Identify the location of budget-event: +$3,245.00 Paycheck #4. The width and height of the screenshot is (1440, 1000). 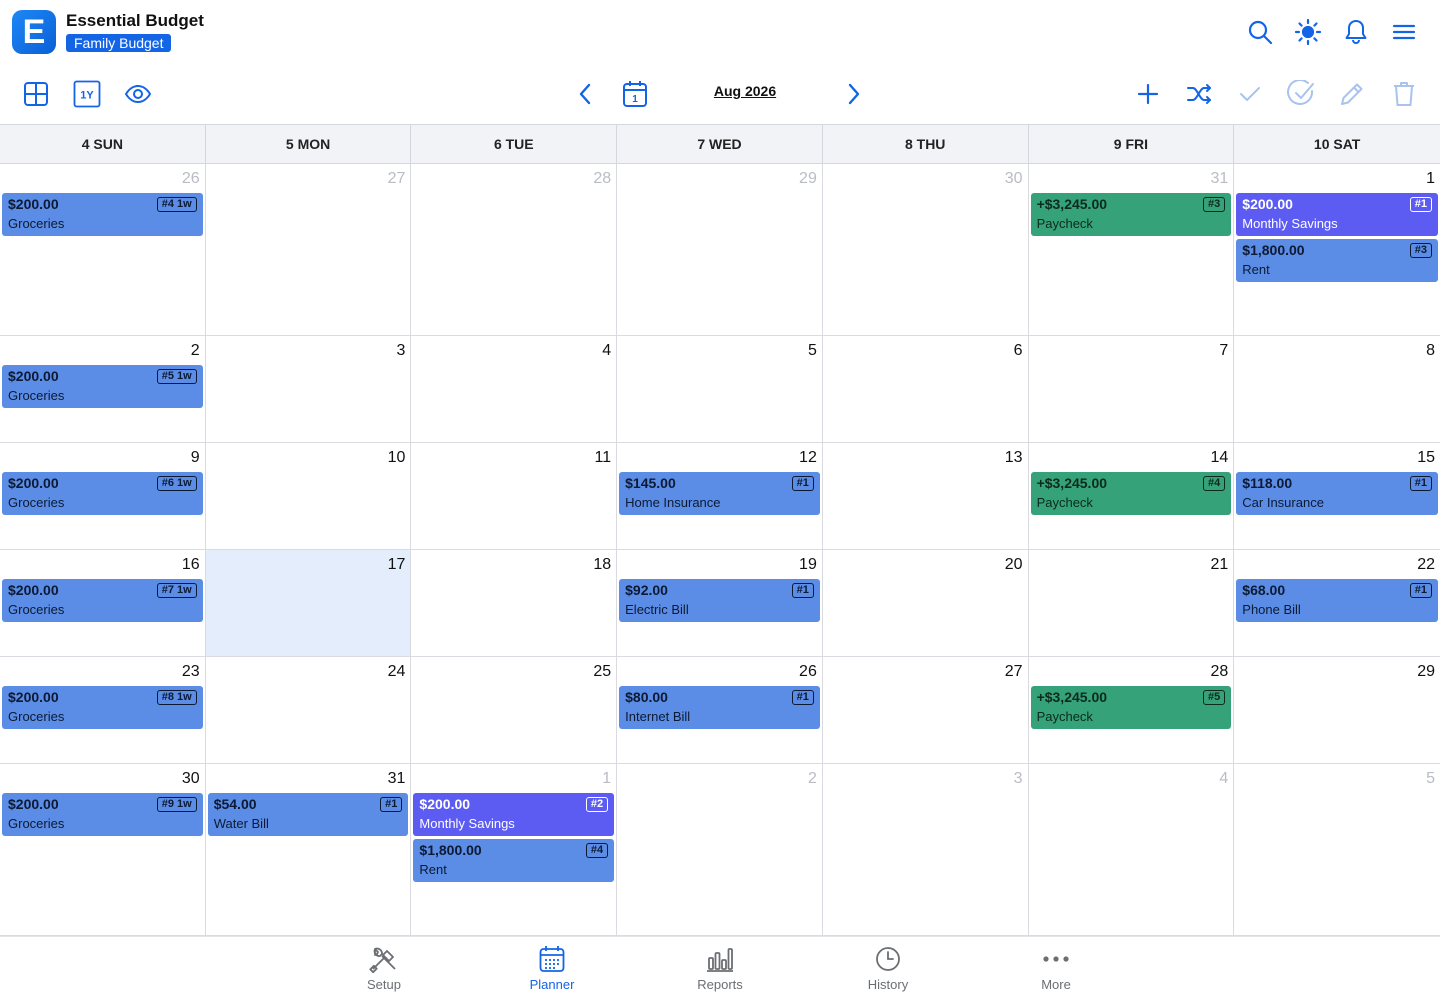
(1131, 493).